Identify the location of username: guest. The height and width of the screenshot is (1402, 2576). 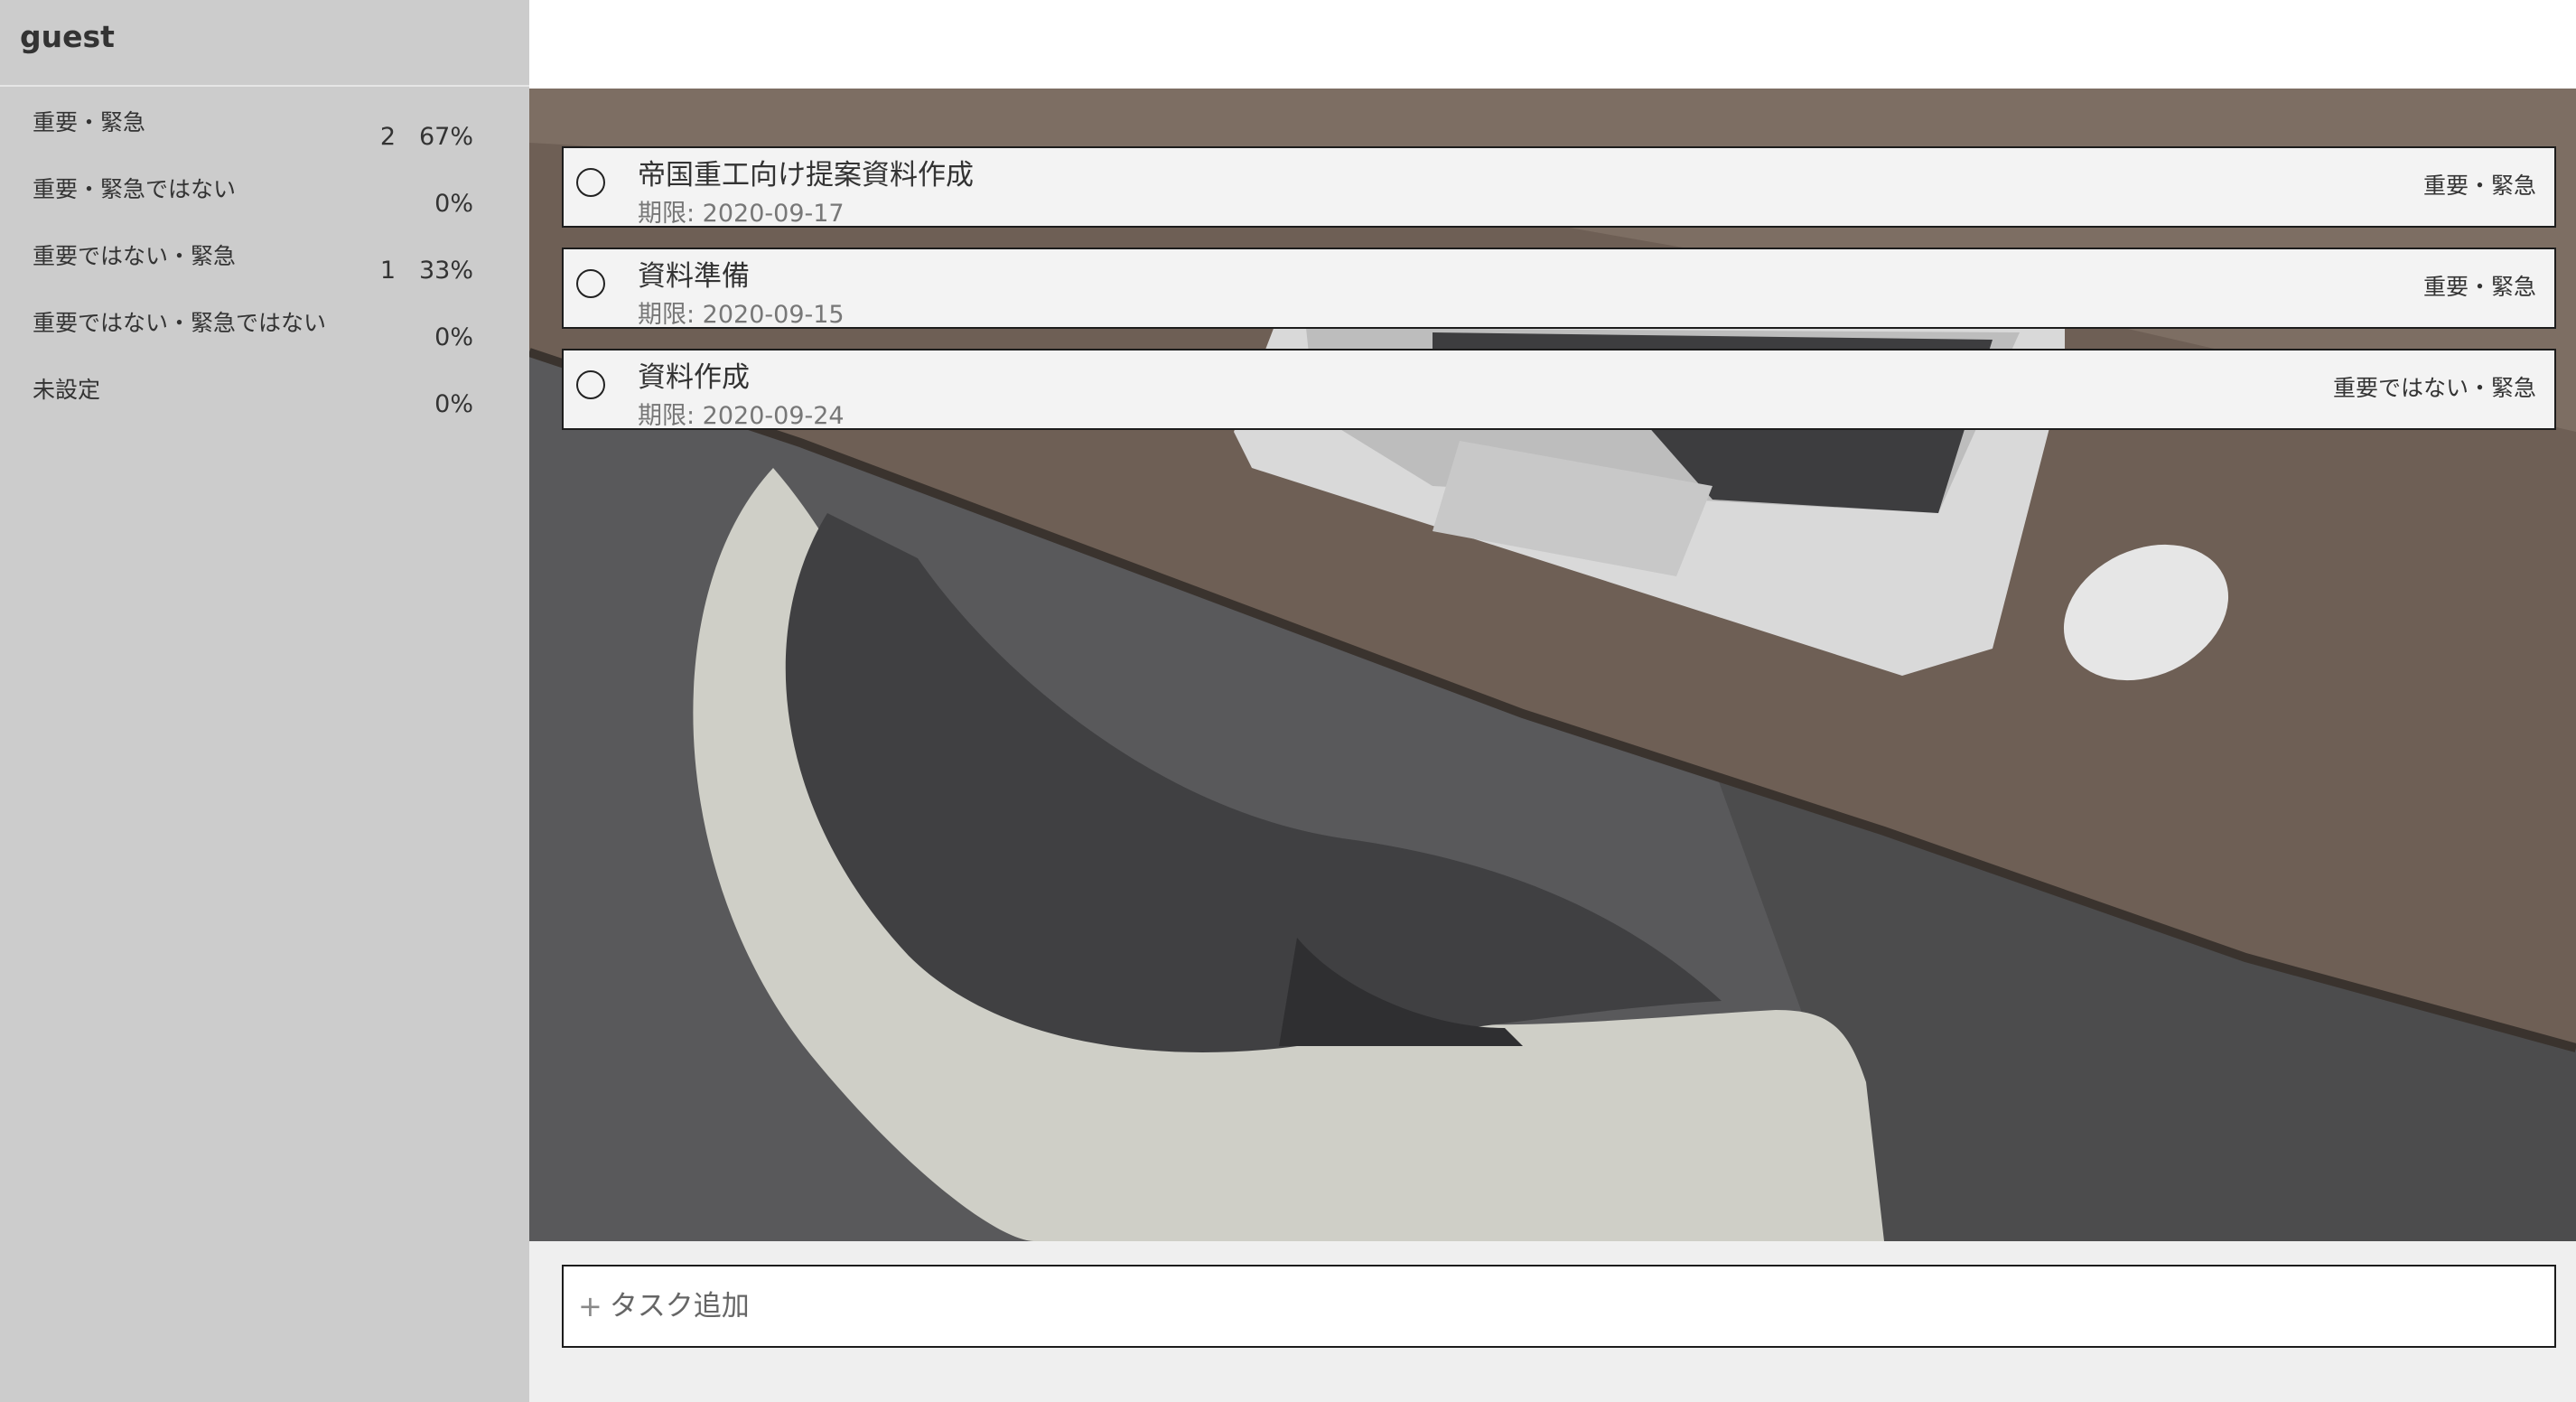
(67, 36).